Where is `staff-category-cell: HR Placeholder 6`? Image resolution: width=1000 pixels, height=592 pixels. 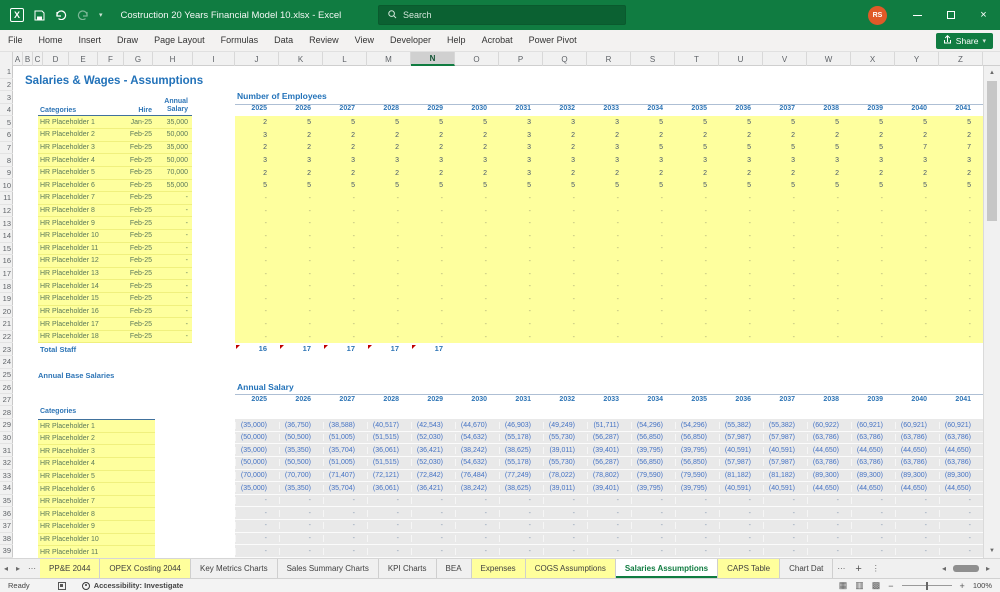 staff-category-cell: HR Placeholder 6 is located at coordinates (75, 185).